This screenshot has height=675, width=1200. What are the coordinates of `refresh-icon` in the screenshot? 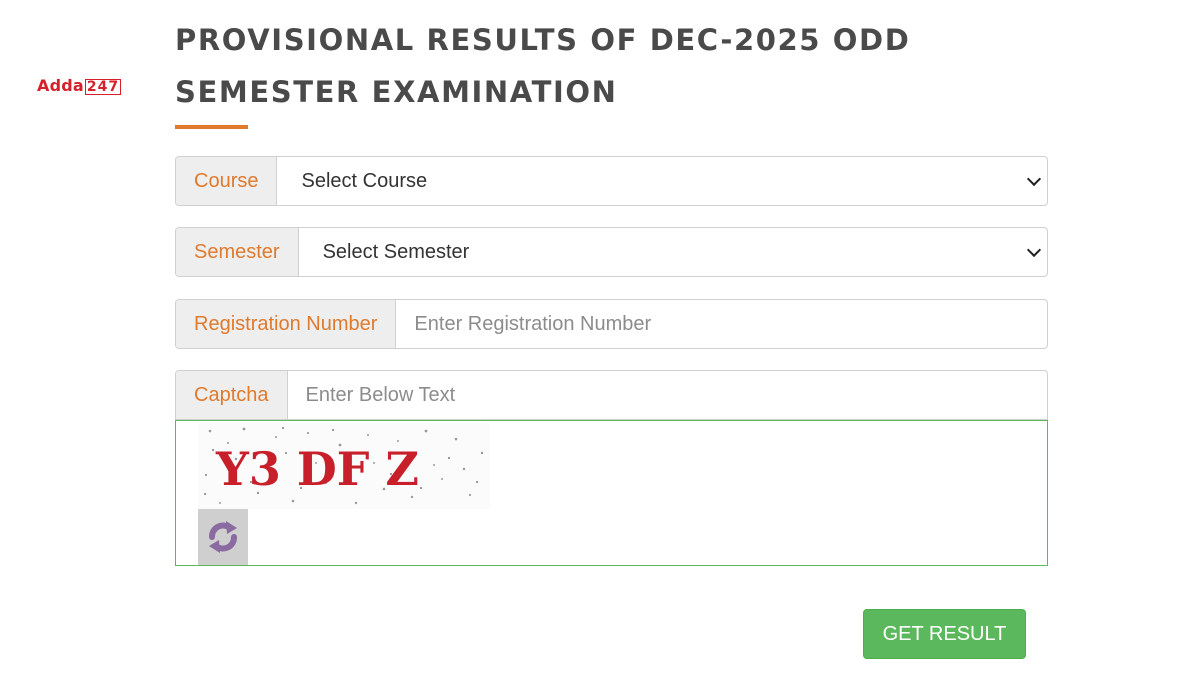 It's located at (223, 537).